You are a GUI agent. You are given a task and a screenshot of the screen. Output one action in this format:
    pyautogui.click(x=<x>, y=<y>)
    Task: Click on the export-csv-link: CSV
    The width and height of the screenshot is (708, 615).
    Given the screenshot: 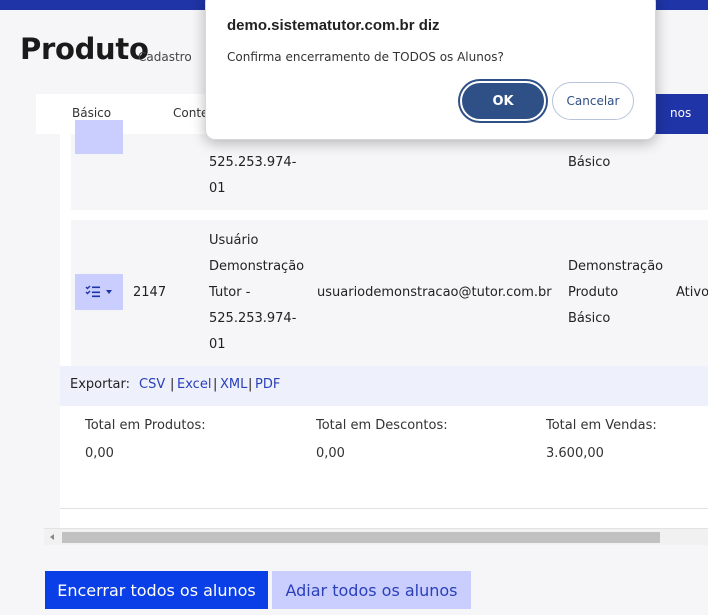 What is the action you would take?
    pyautogui.click(x=152, y=384)
    